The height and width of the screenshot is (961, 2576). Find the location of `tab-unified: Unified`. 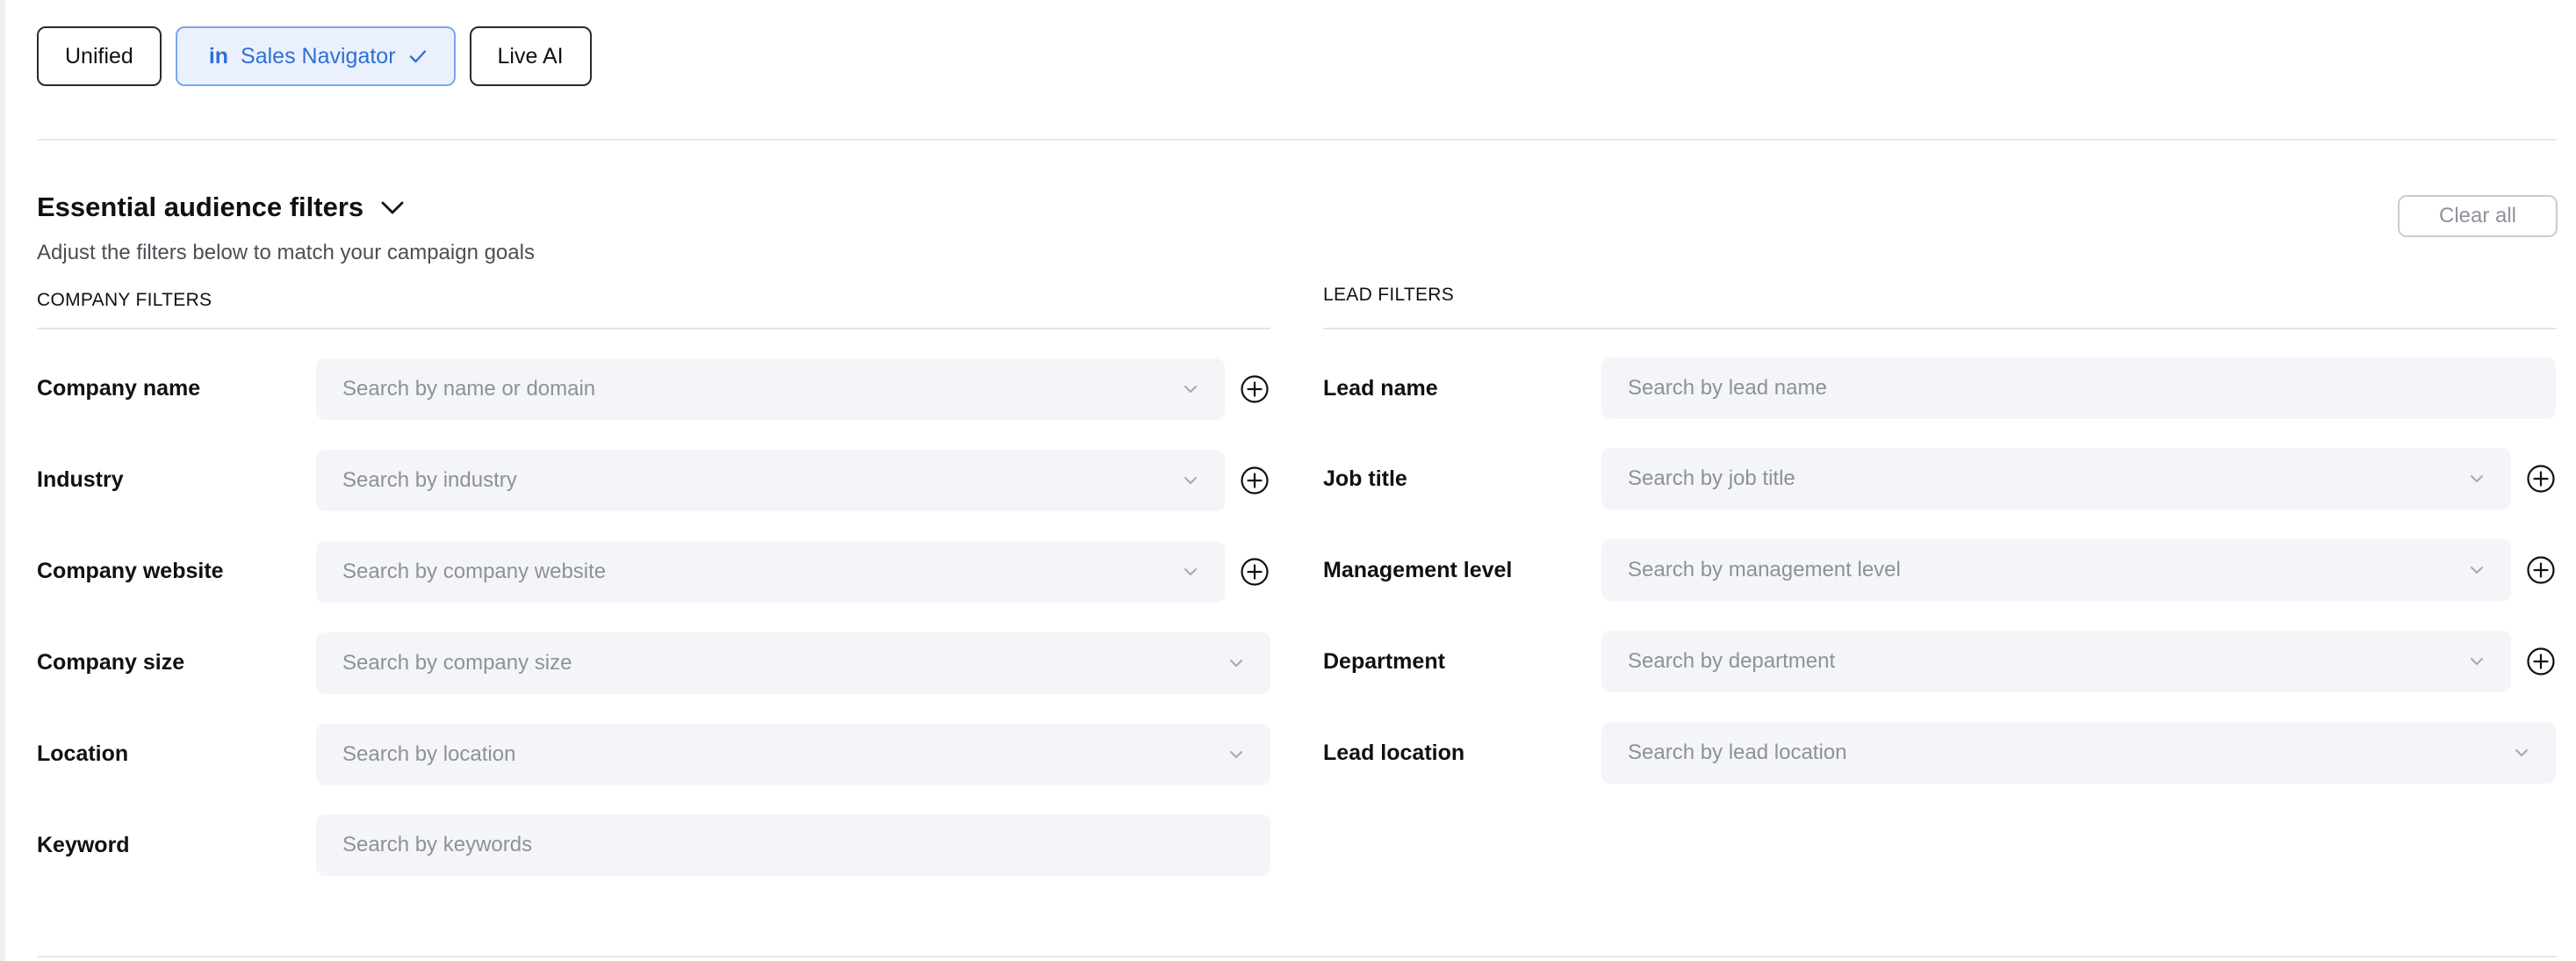

tab-unified: Unified is located at coordinates (99, 56).